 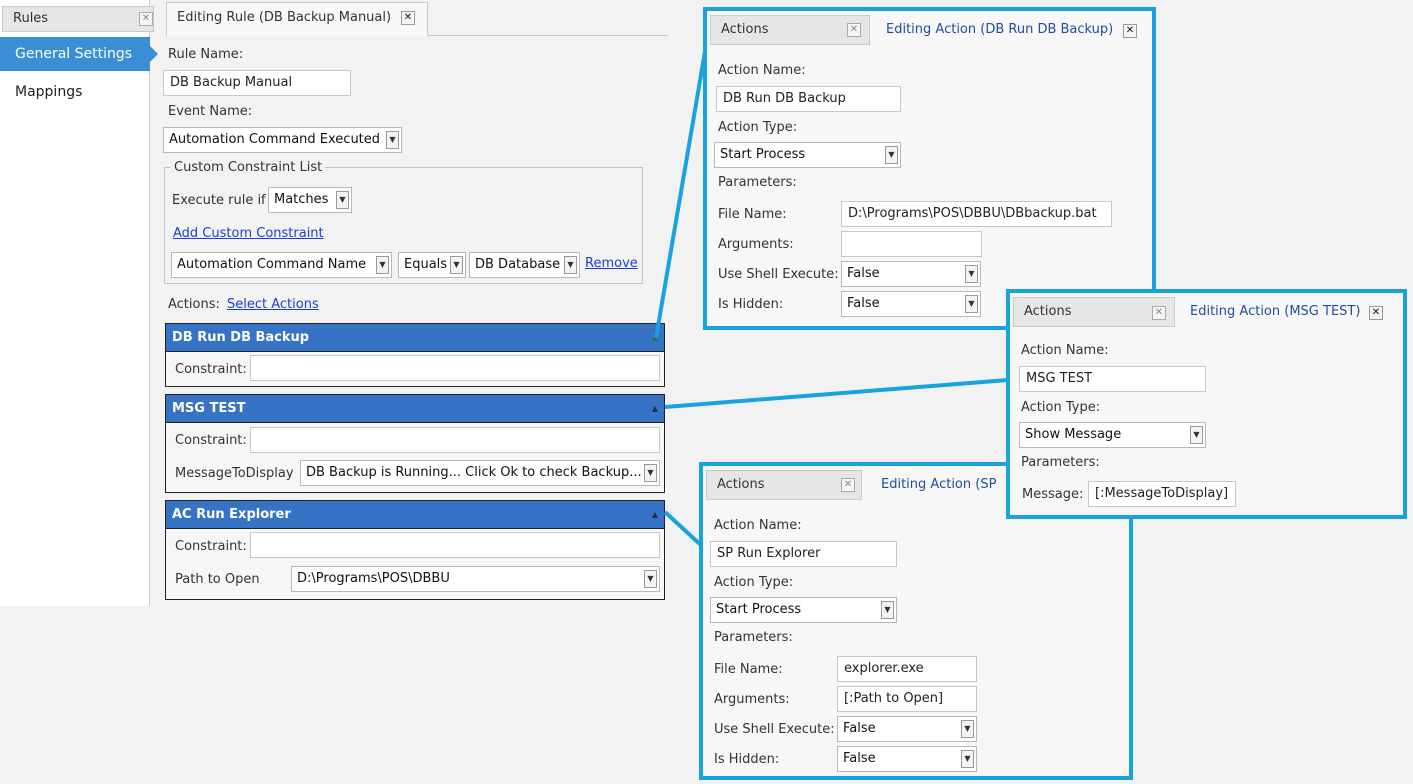 I want to click on message-input: [:MessageToDisplay], so click(x=1162, y=494).